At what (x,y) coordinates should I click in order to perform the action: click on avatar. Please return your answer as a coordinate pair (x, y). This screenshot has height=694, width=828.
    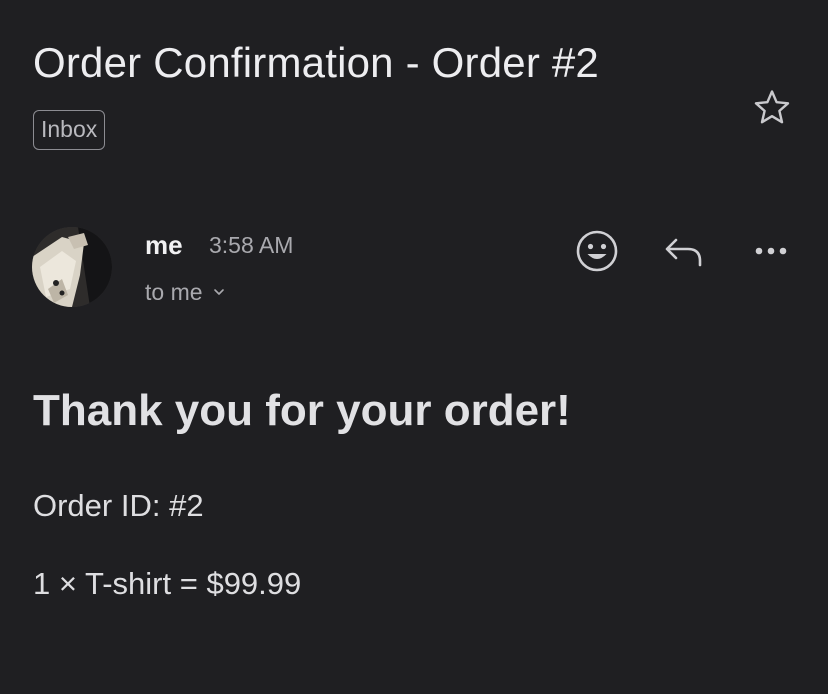
    Looking at the image, I should click on (72, 267).